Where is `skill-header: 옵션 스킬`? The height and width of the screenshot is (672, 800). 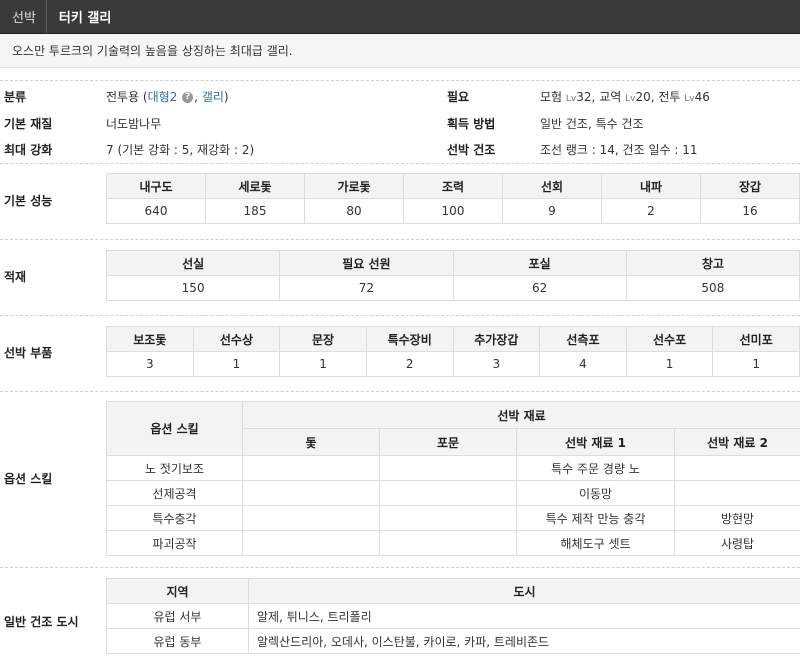
skill-header: 옵션 스킬 is located at coordinates (174, 428).